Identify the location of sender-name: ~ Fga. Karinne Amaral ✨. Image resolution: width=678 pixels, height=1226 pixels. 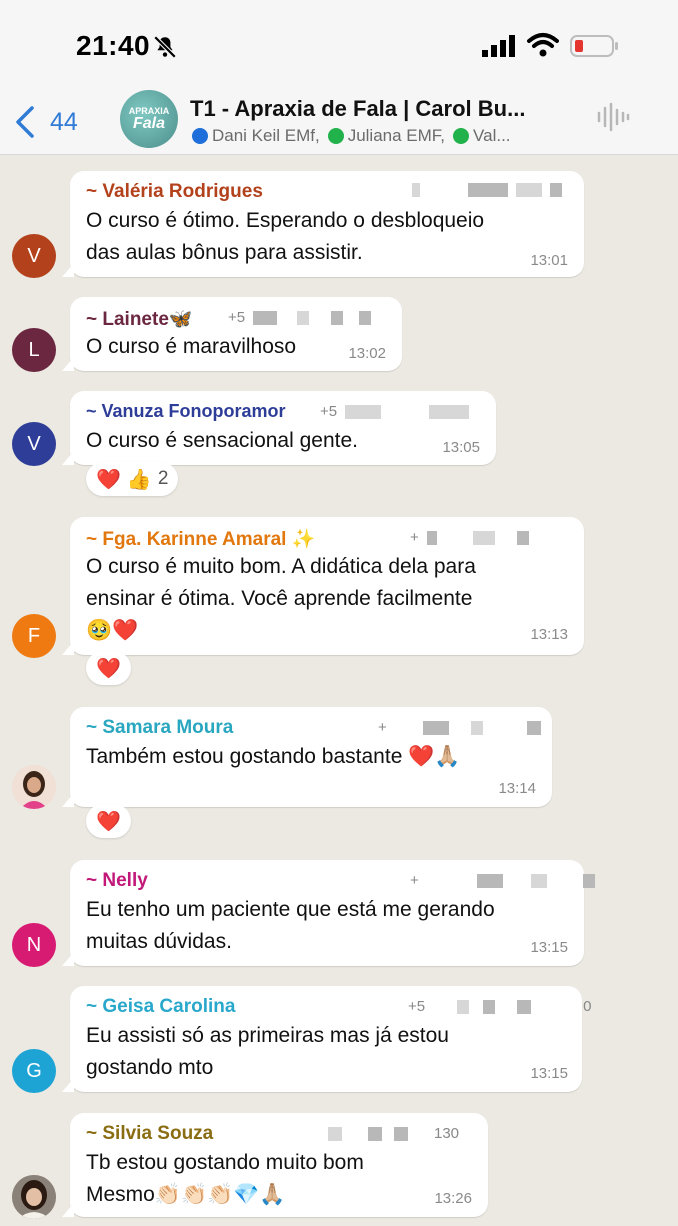
(200, 539).